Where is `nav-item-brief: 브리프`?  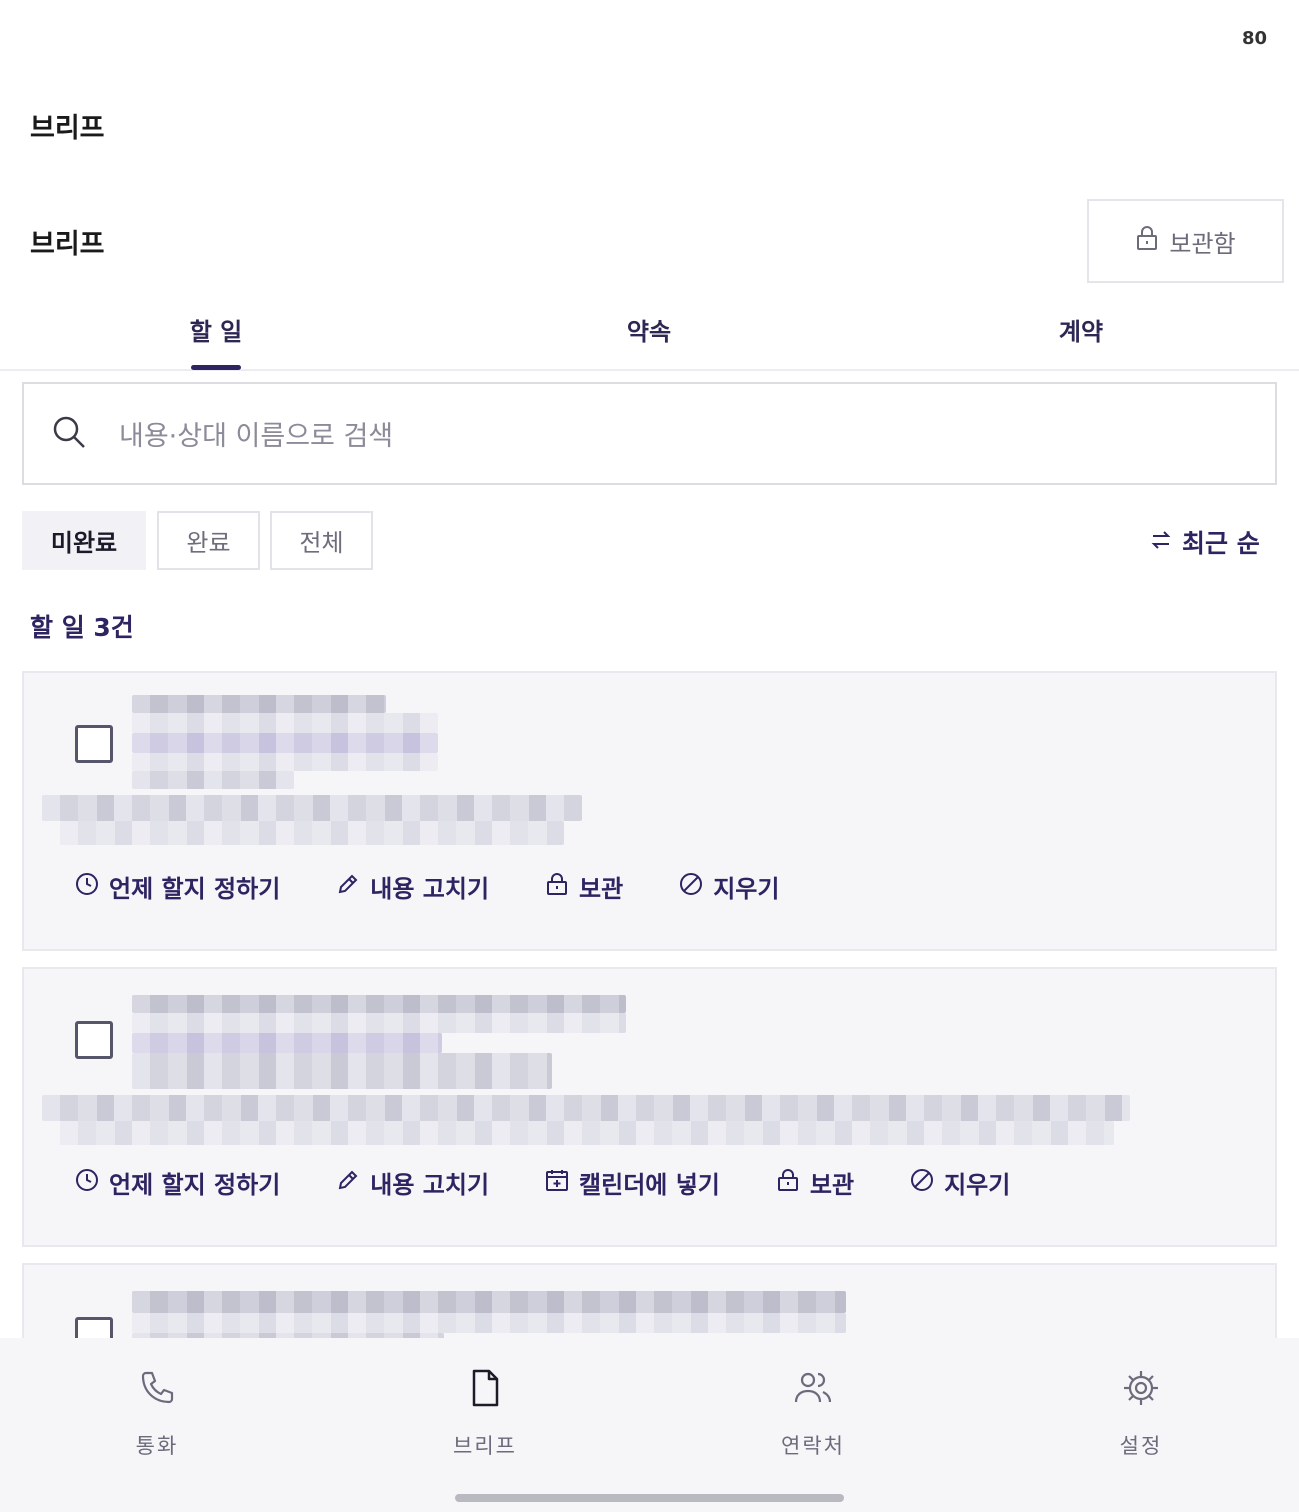
nav-item-brief: 브리프 is located at coordinates (485, 1414).